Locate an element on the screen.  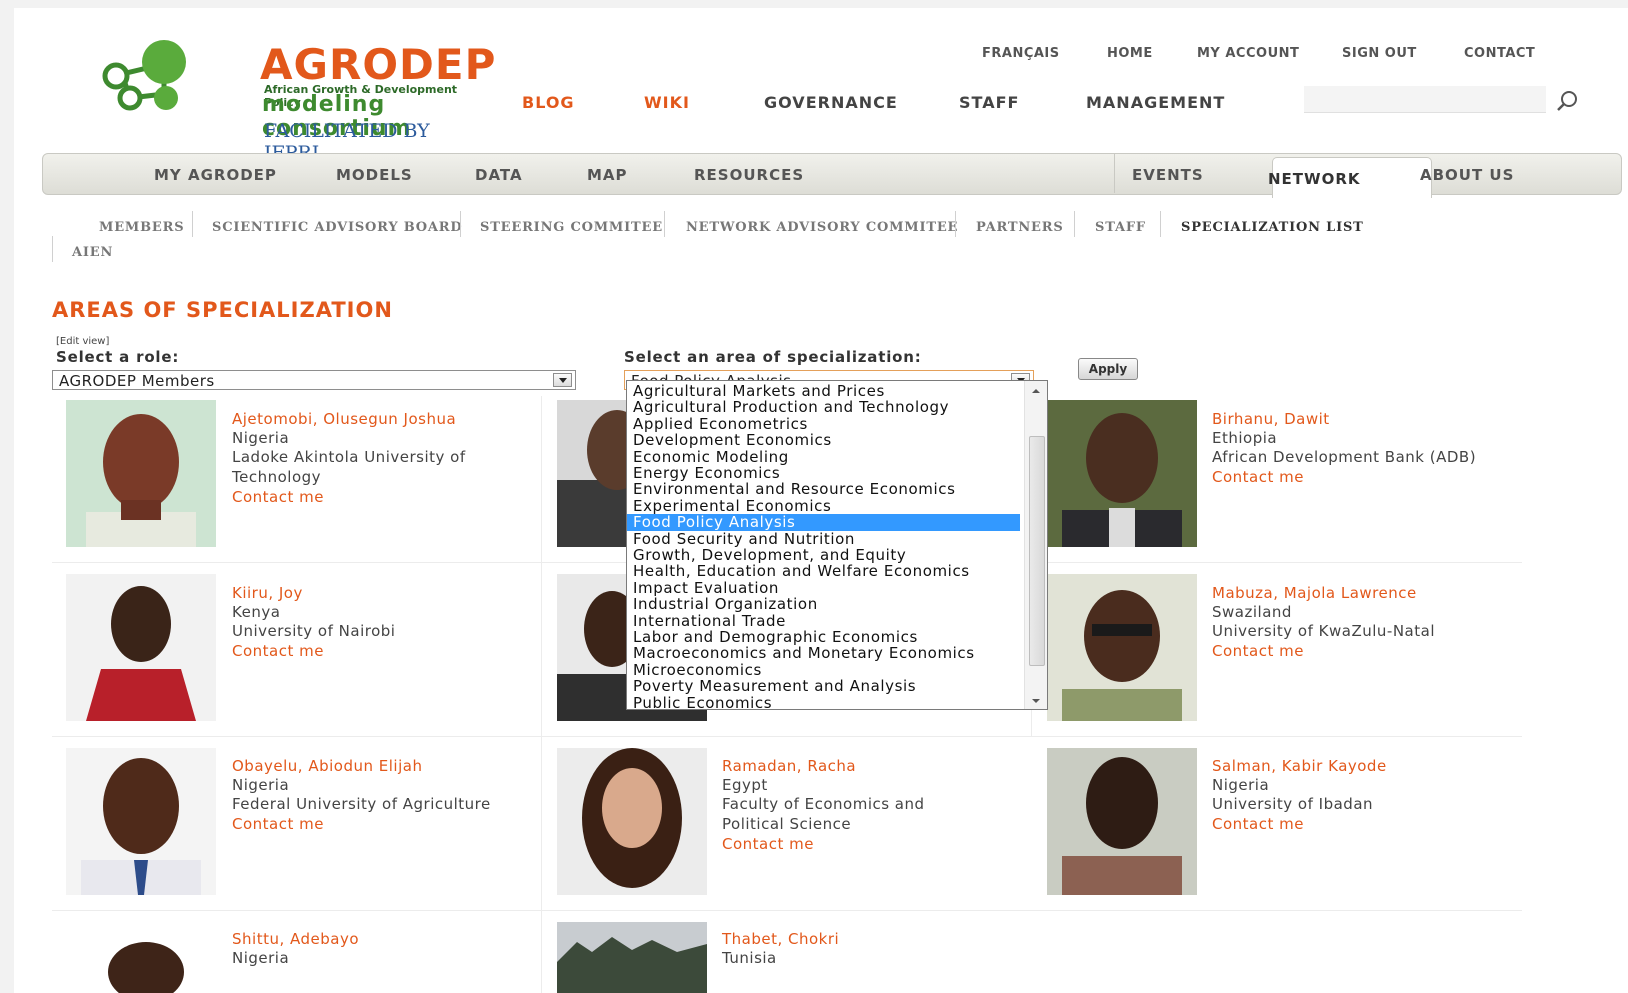
dropdown-option: Industrial Organization is located at coordinates (823, 604).